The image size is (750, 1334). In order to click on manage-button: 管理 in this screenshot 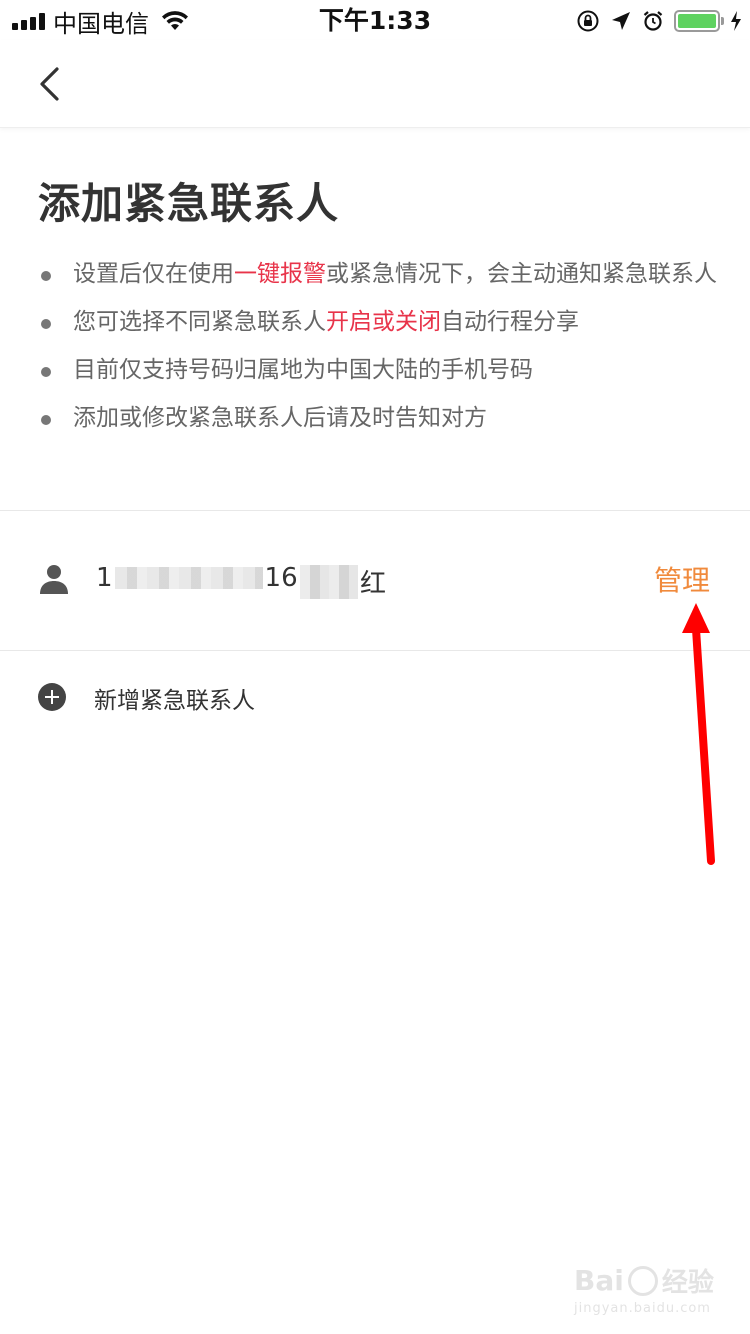, I will do `click(682, 579)`.